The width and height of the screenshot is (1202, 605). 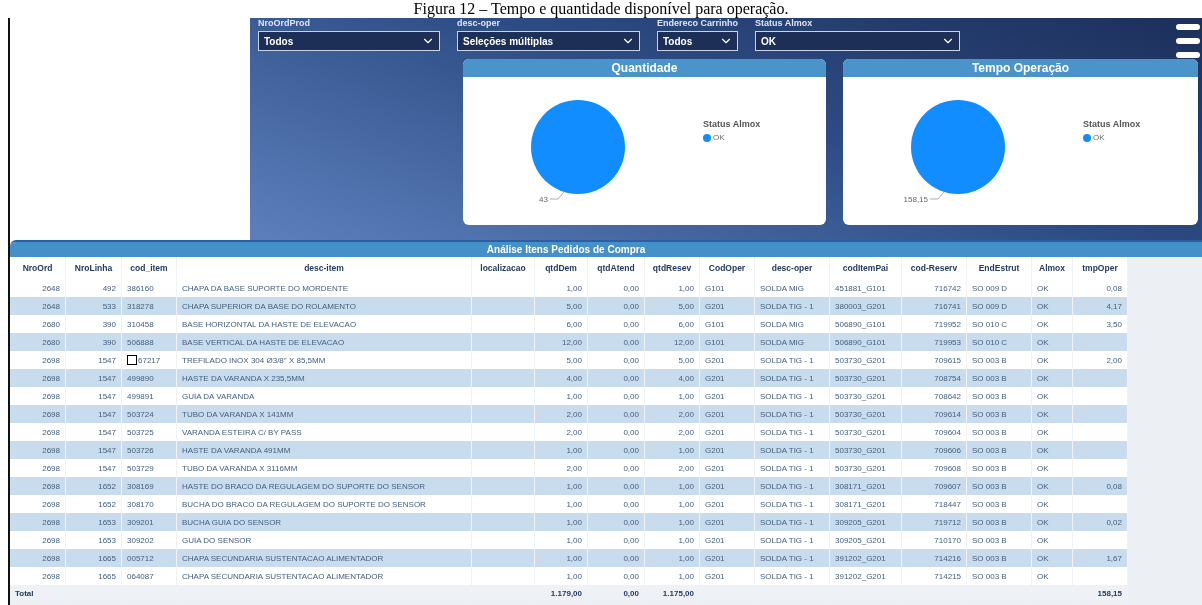 What do you see at coordinates (107, 504) in the screenshot?
I see `table-cell: 1652` at bounding box center [107, 504].